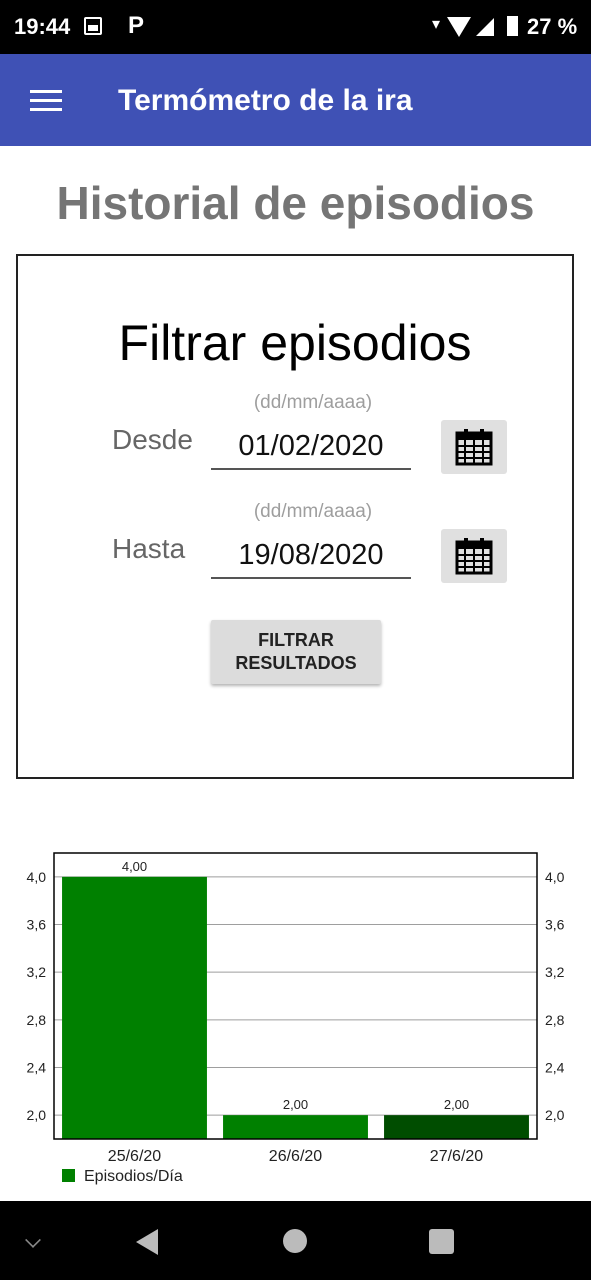 Image resolution: width=591 pixels, height=1280 pixels. Describe the element at coordinates (311, 448) in the screenshot. I see `from-date-input: 01/02/2020` at that location.